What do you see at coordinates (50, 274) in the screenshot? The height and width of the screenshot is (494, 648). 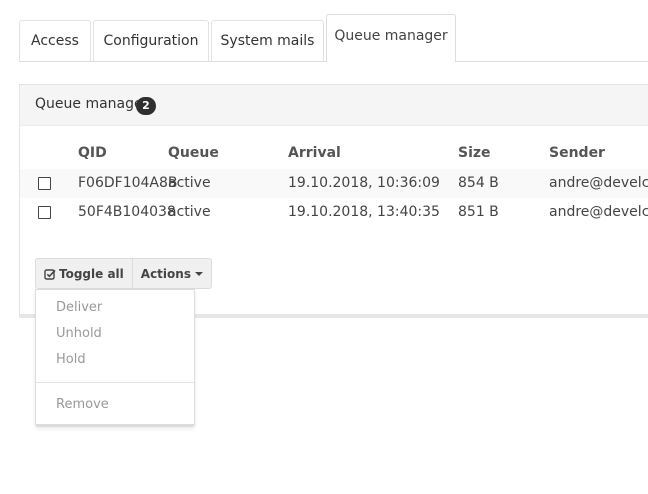 I see `check-square-icon` at bounding box center [50, 274].